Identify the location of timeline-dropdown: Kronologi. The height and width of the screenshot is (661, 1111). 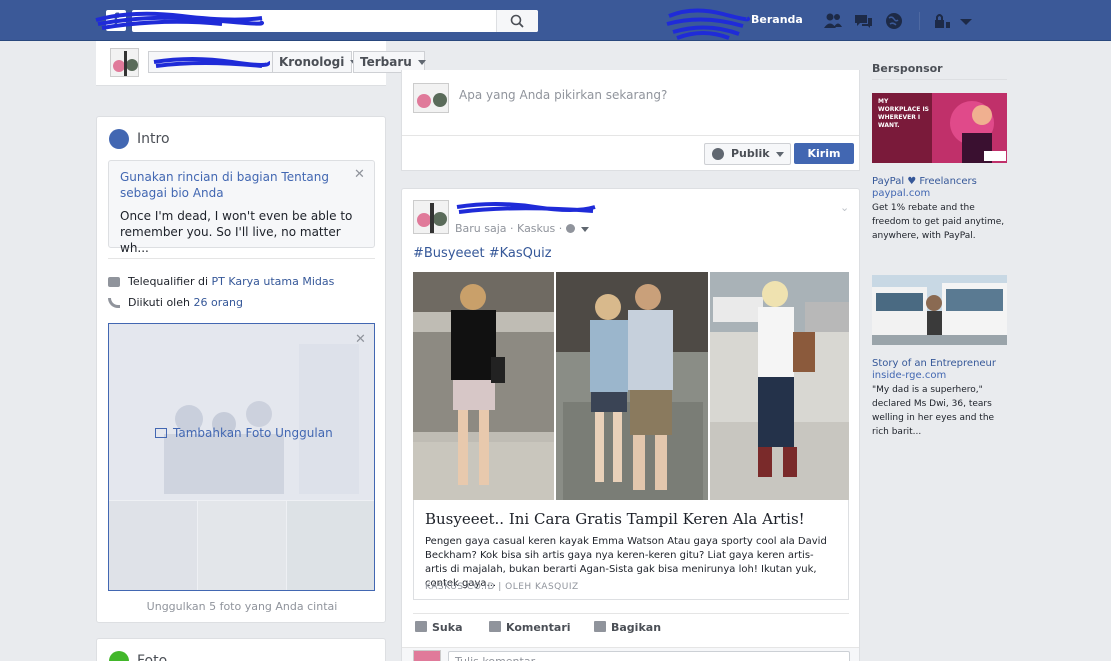
(315, 62).